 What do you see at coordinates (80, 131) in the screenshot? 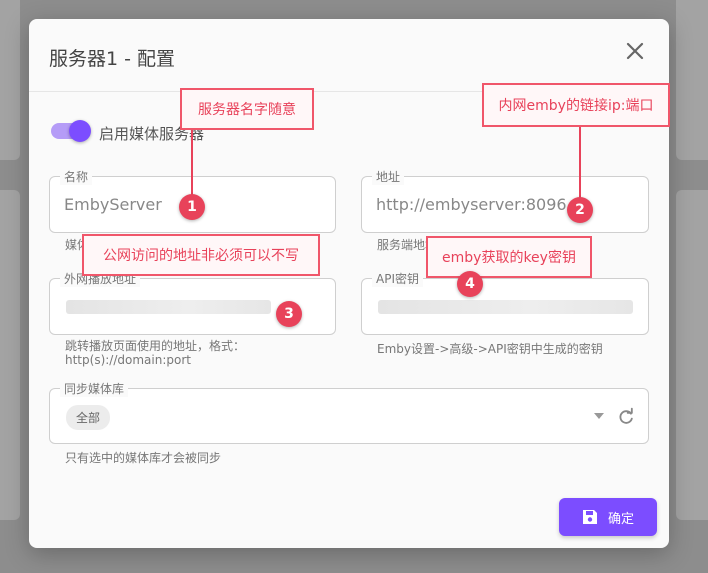
I see `toggle-knob` at bounding box center [80, 131].